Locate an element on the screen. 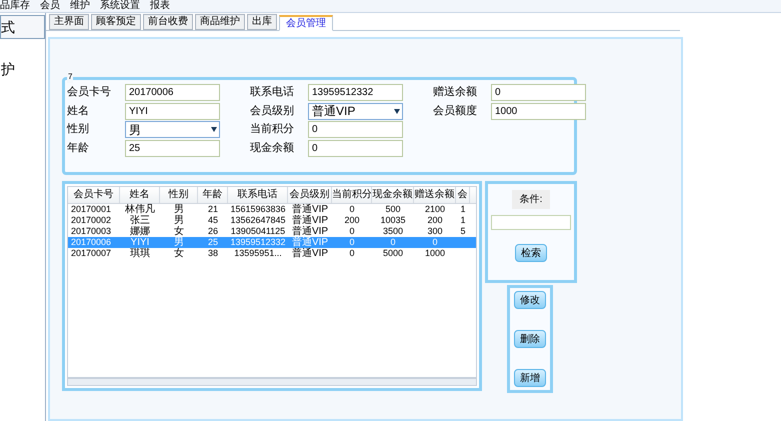 This screenshot has height=421, width=781. table-cell: 300 is located at coordinates (435, 231).